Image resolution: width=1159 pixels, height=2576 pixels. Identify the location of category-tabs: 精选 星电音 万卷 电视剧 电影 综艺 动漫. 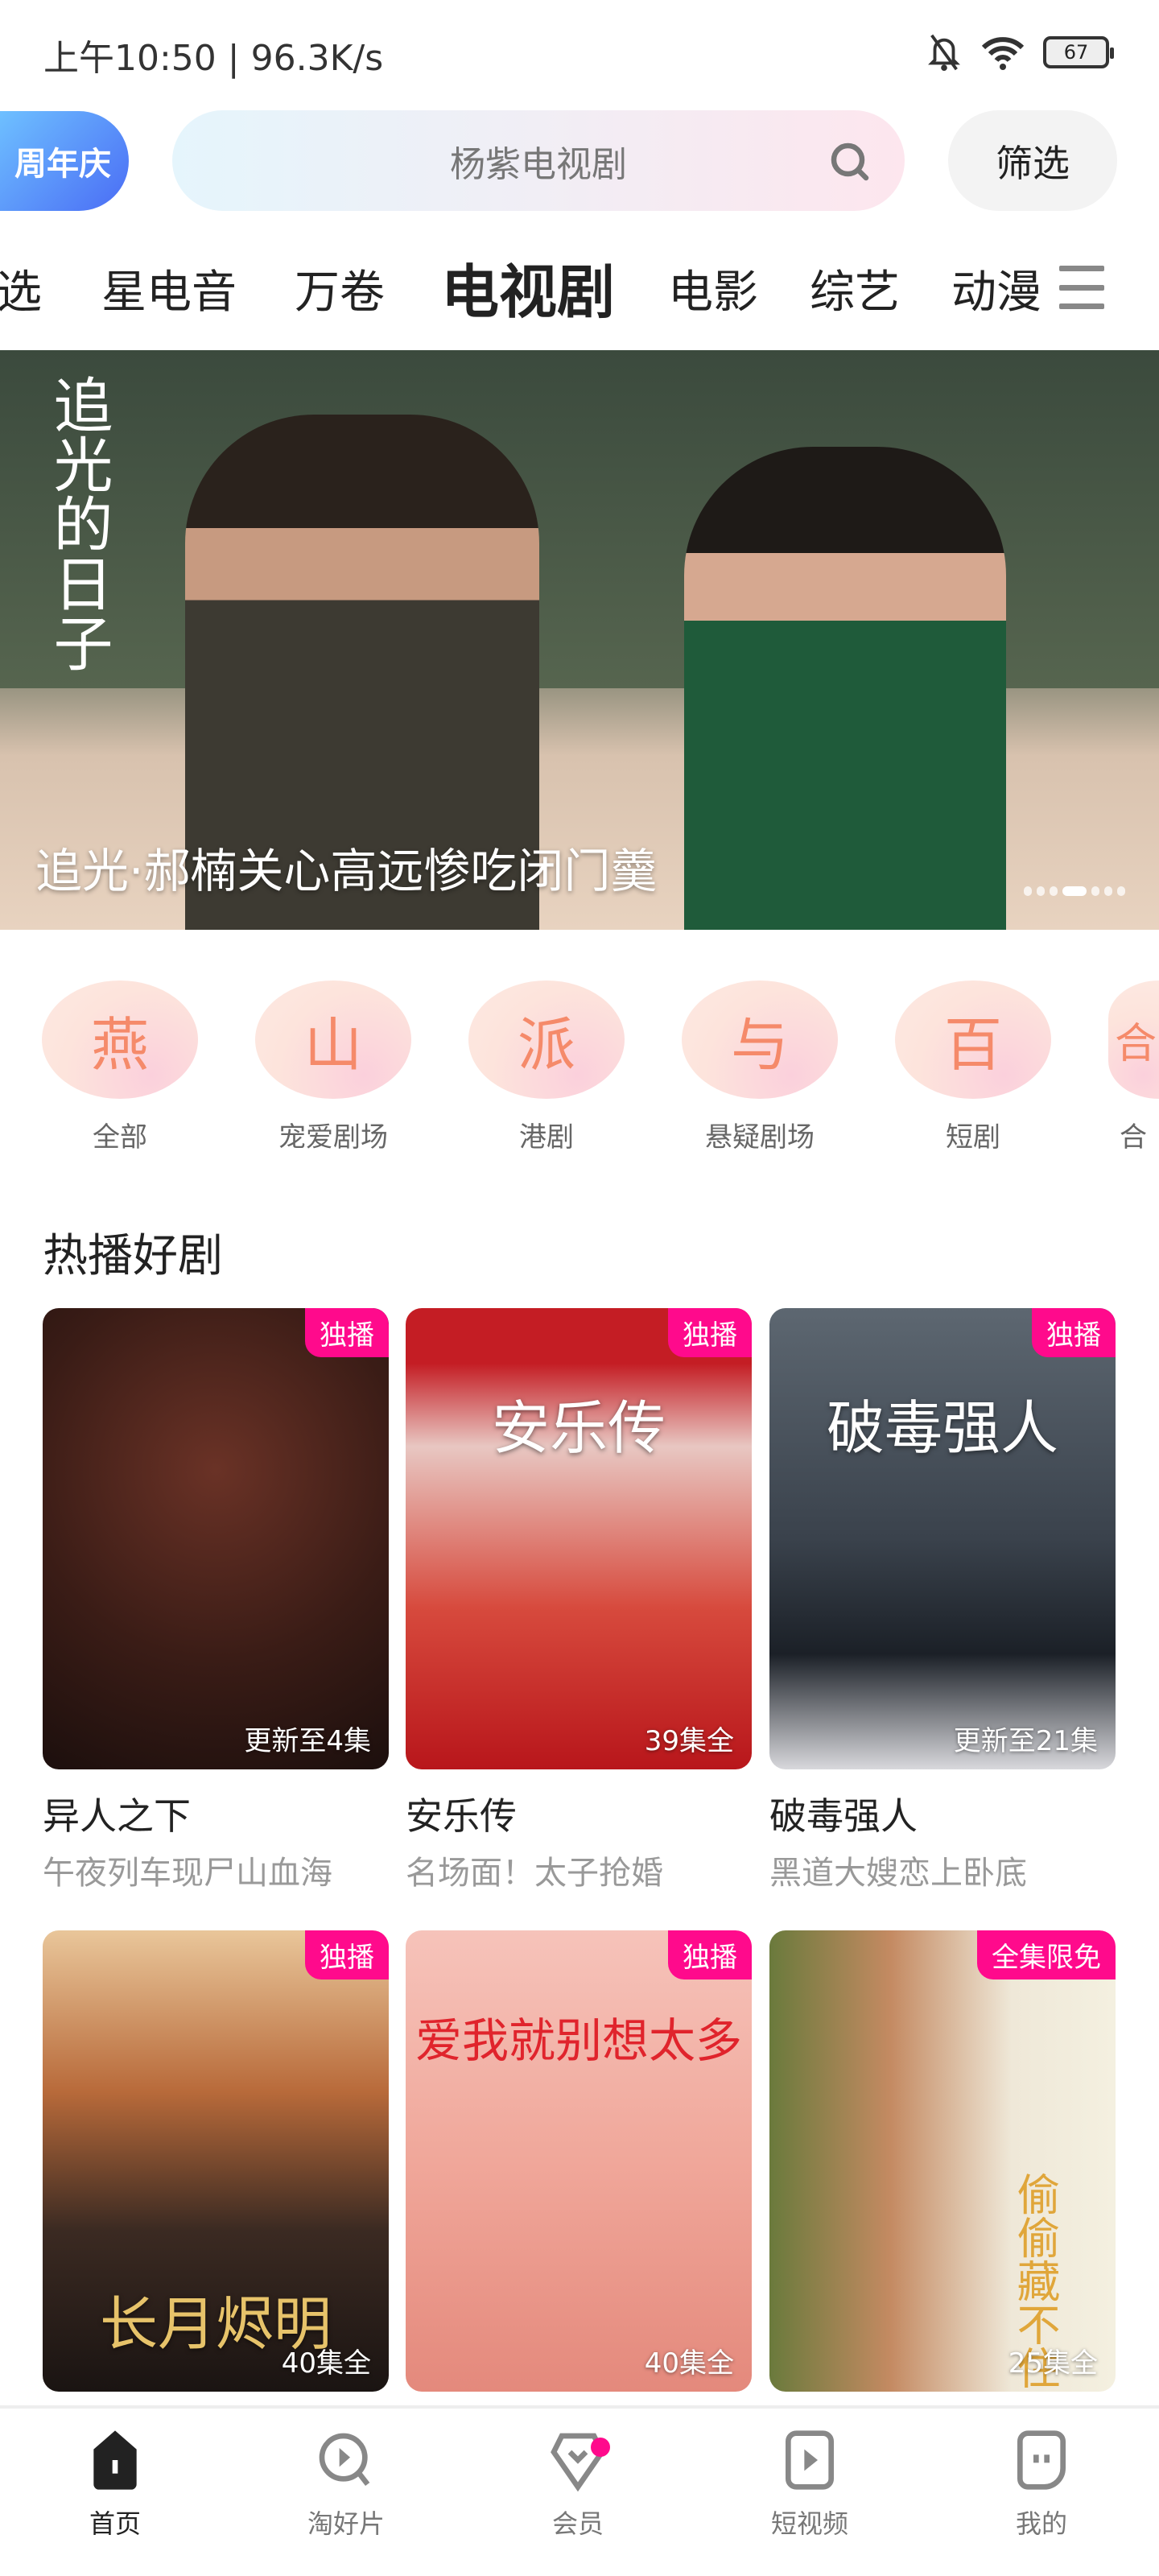
(527, 290).